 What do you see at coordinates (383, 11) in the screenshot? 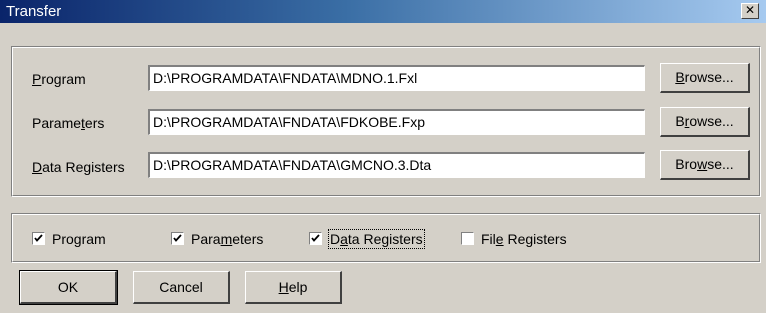
I see `title-bar: Transfer ✕` at bounding box center [383, 11].